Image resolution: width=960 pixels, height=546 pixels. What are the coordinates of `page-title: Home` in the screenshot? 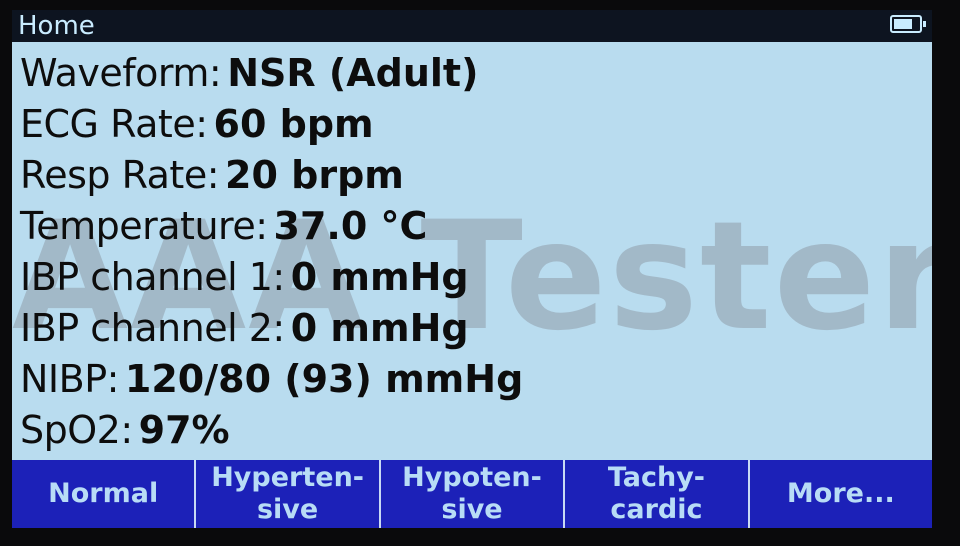 It's located at (56, 26).